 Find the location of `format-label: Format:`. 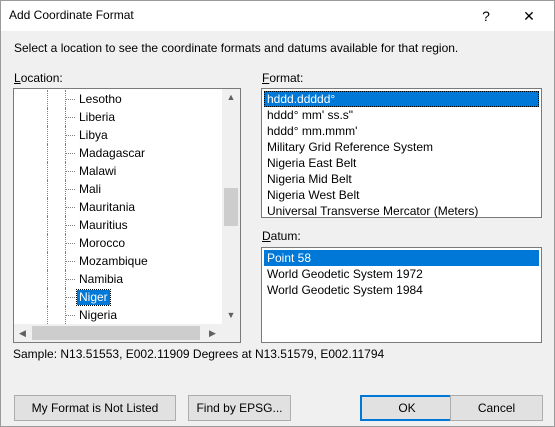

format-label: Format: is located at coordinates (283, 78).